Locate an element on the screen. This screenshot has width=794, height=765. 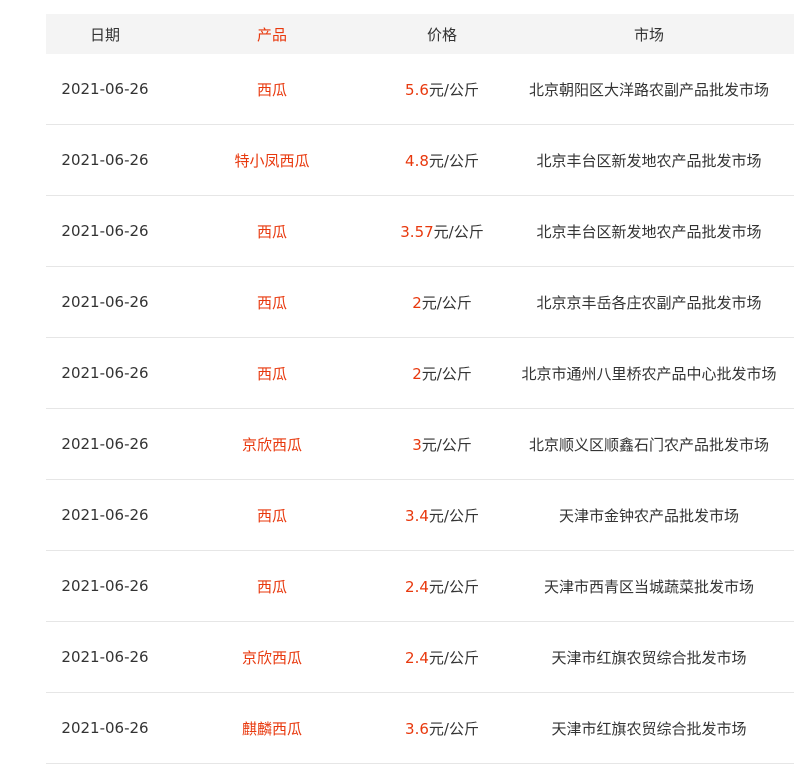
cell-market: 天津市金钟农产品批发市场 is located at coordinates (648, 515).